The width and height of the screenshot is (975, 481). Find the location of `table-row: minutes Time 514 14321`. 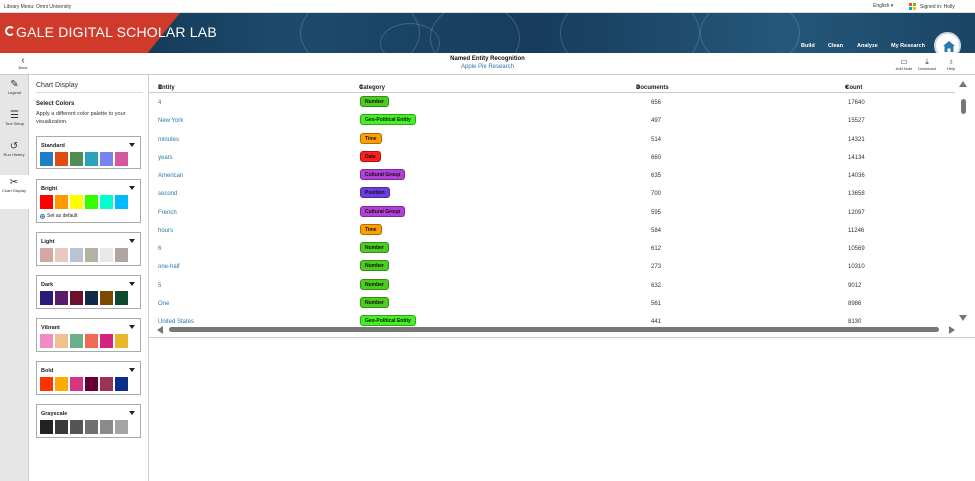

table-row: minutes Time 514 14321 is located at coordinates (552, 141).